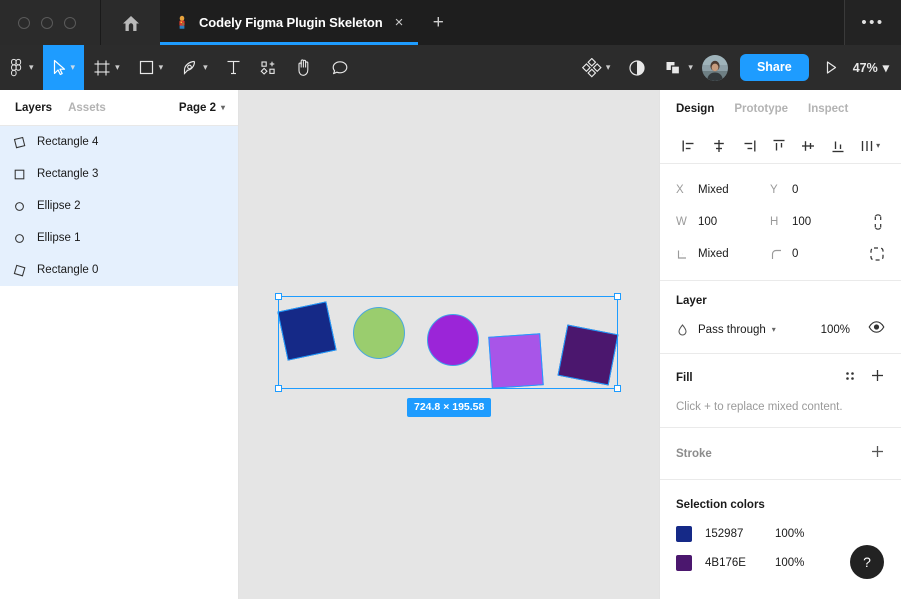  I want to click on add-fill-button, so click(877, 378).